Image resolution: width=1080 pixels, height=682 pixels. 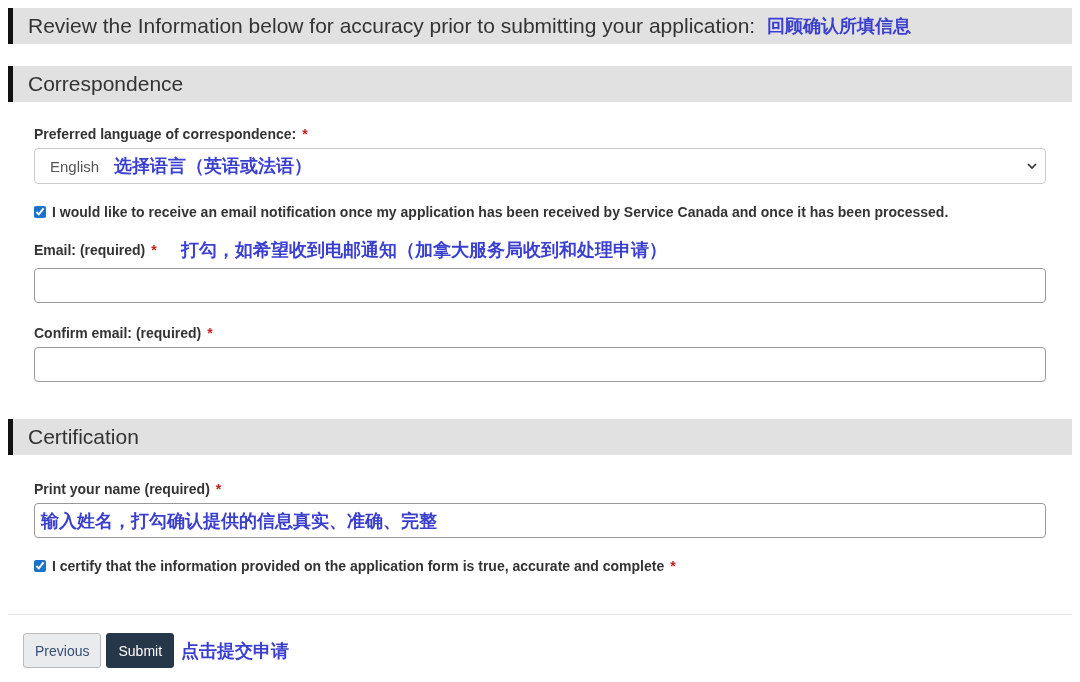 What do you see at coordinates (118, 333) in the screenshot?
I see `field-label: Confirm email: (required)` at bounding box center [118, 333].